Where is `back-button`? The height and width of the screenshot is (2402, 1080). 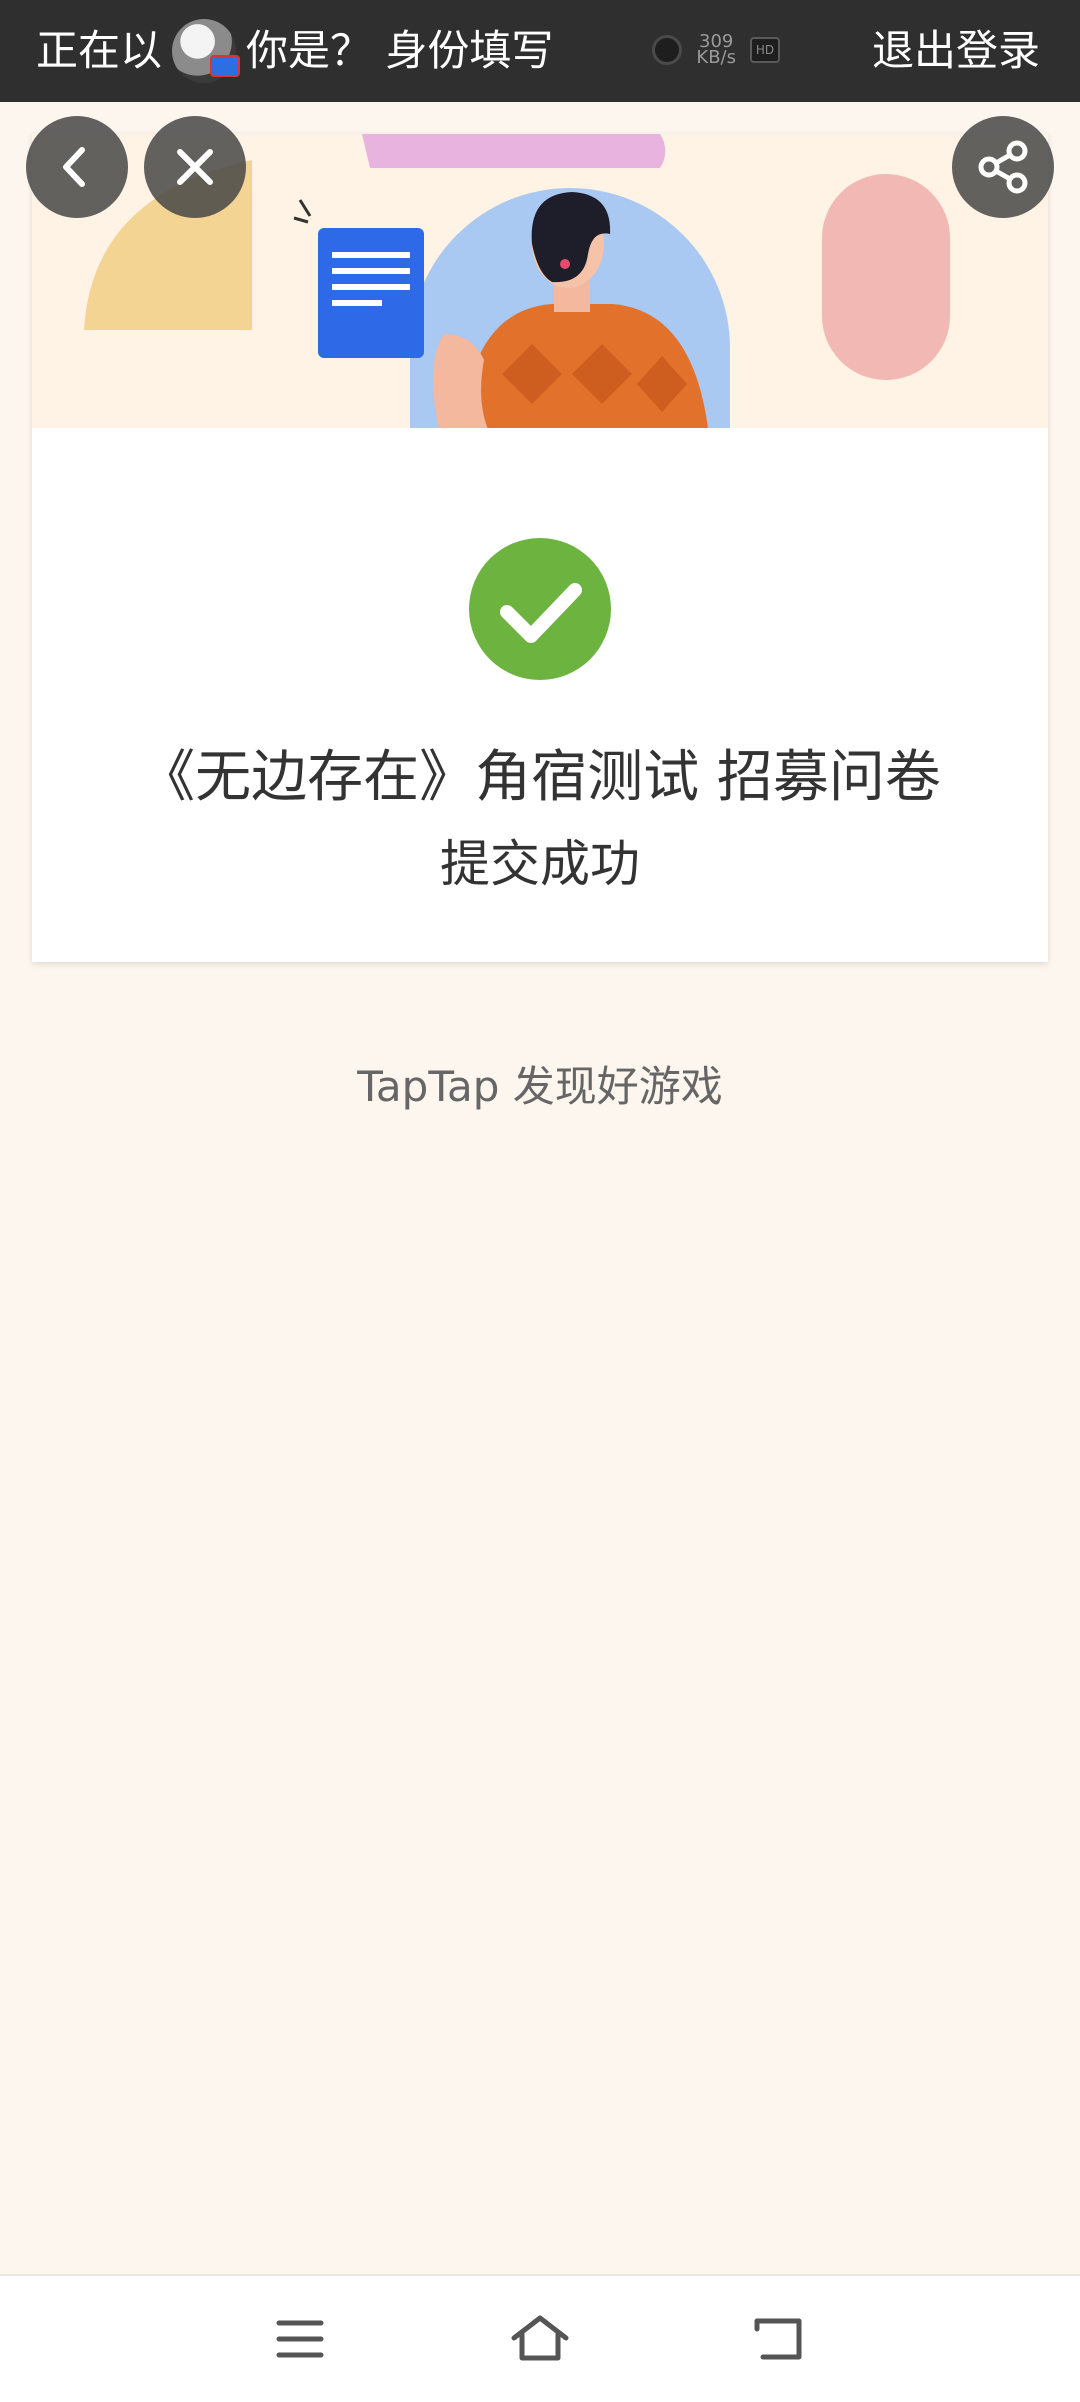 back-button is located at coordinates (77, 167).